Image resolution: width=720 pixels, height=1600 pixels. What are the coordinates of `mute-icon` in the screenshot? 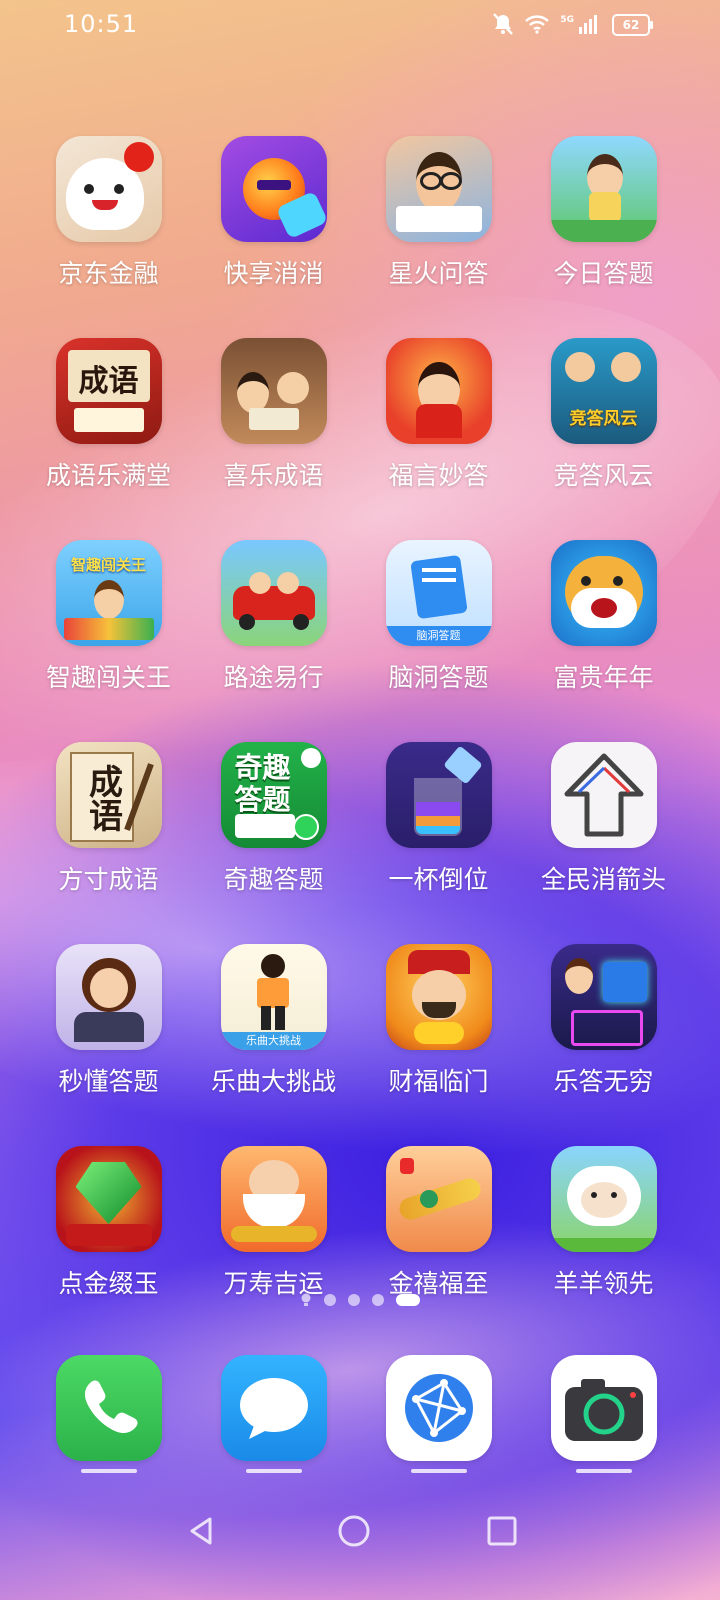 It's located at (503, 24).